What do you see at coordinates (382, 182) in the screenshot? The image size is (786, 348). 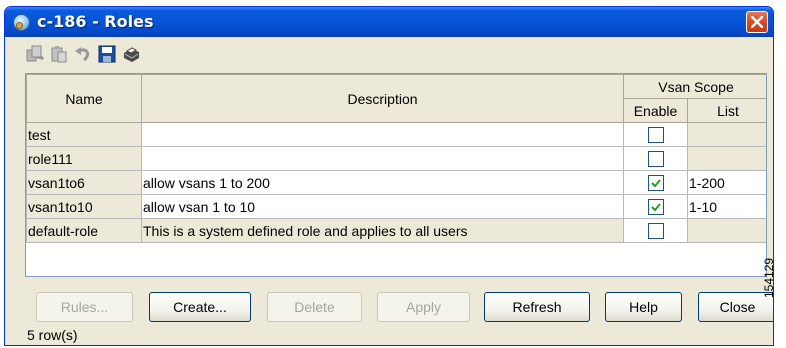 I see `role-description-cell: allow vsans 1 to 200` at bounding box center [382, 182].